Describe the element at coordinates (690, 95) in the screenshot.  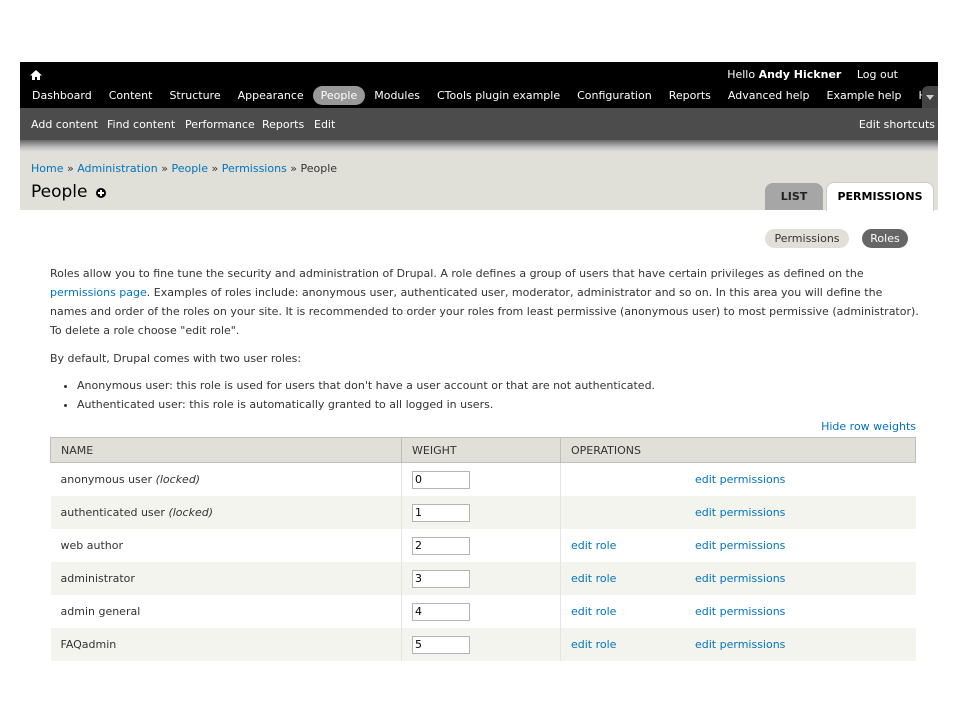
I see `menu-item-reports: Reports` at that location.